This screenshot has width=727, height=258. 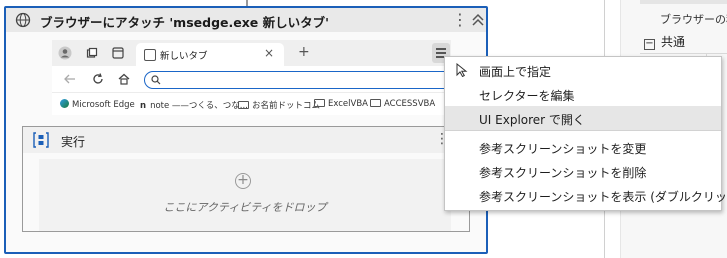 I want to click on menu-item-label: 画面上で指定, so click(x=515, y=72).